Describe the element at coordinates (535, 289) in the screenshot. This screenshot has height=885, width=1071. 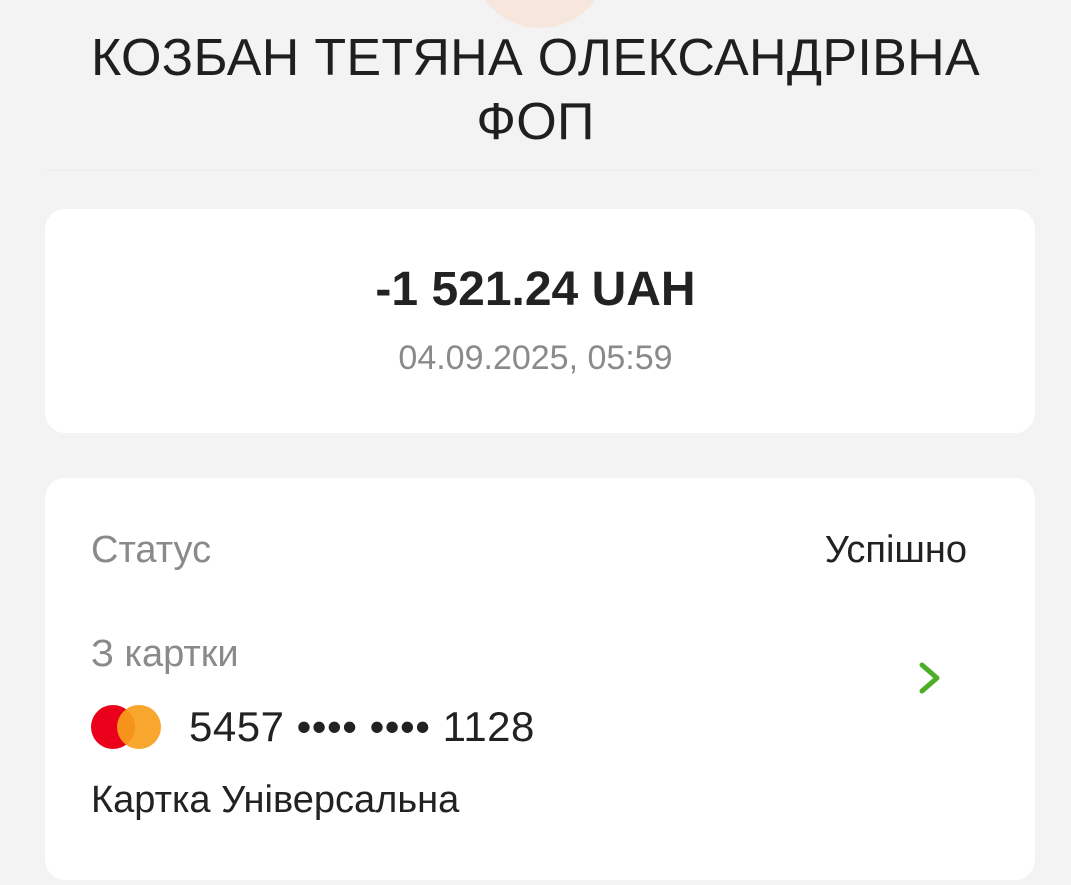
I see `transaction-amount: -1 521.24 UAH` at that location.